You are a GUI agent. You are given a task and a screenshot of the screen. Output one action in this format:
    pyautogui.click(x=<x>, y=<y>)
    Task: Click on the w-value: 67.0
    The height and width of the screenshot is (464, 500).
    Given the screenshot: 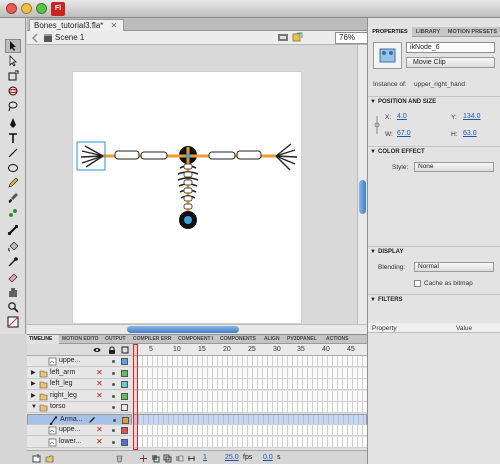 What is the action you would take?
    pyautogui.click(x=404, y=133)
    